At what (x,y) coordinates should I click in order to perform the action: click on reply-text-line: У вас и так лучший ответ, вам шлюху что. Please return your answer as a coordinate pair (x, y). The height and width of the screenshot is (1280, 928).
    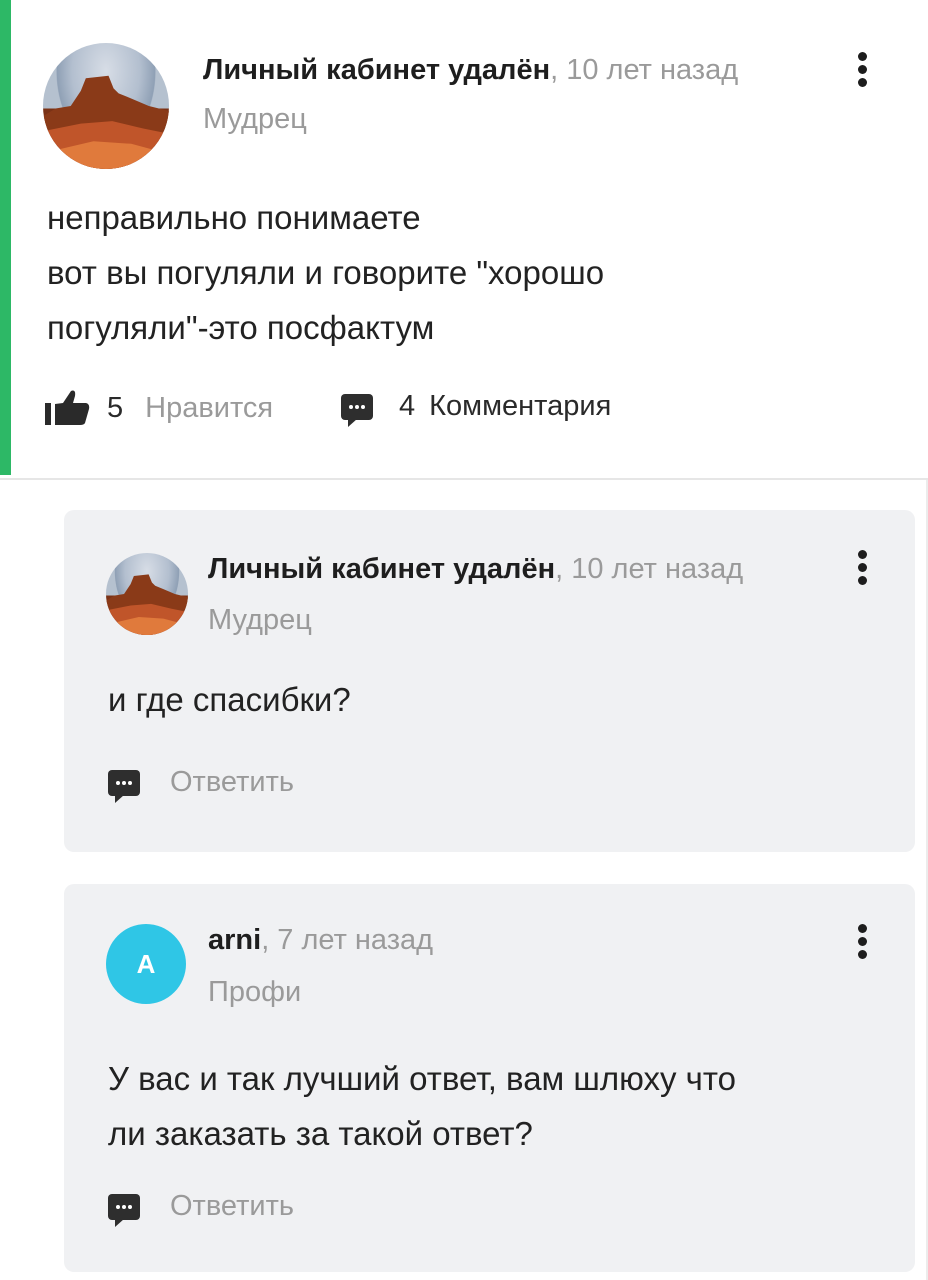
    Looking at the image, I should click on (422, 1078).